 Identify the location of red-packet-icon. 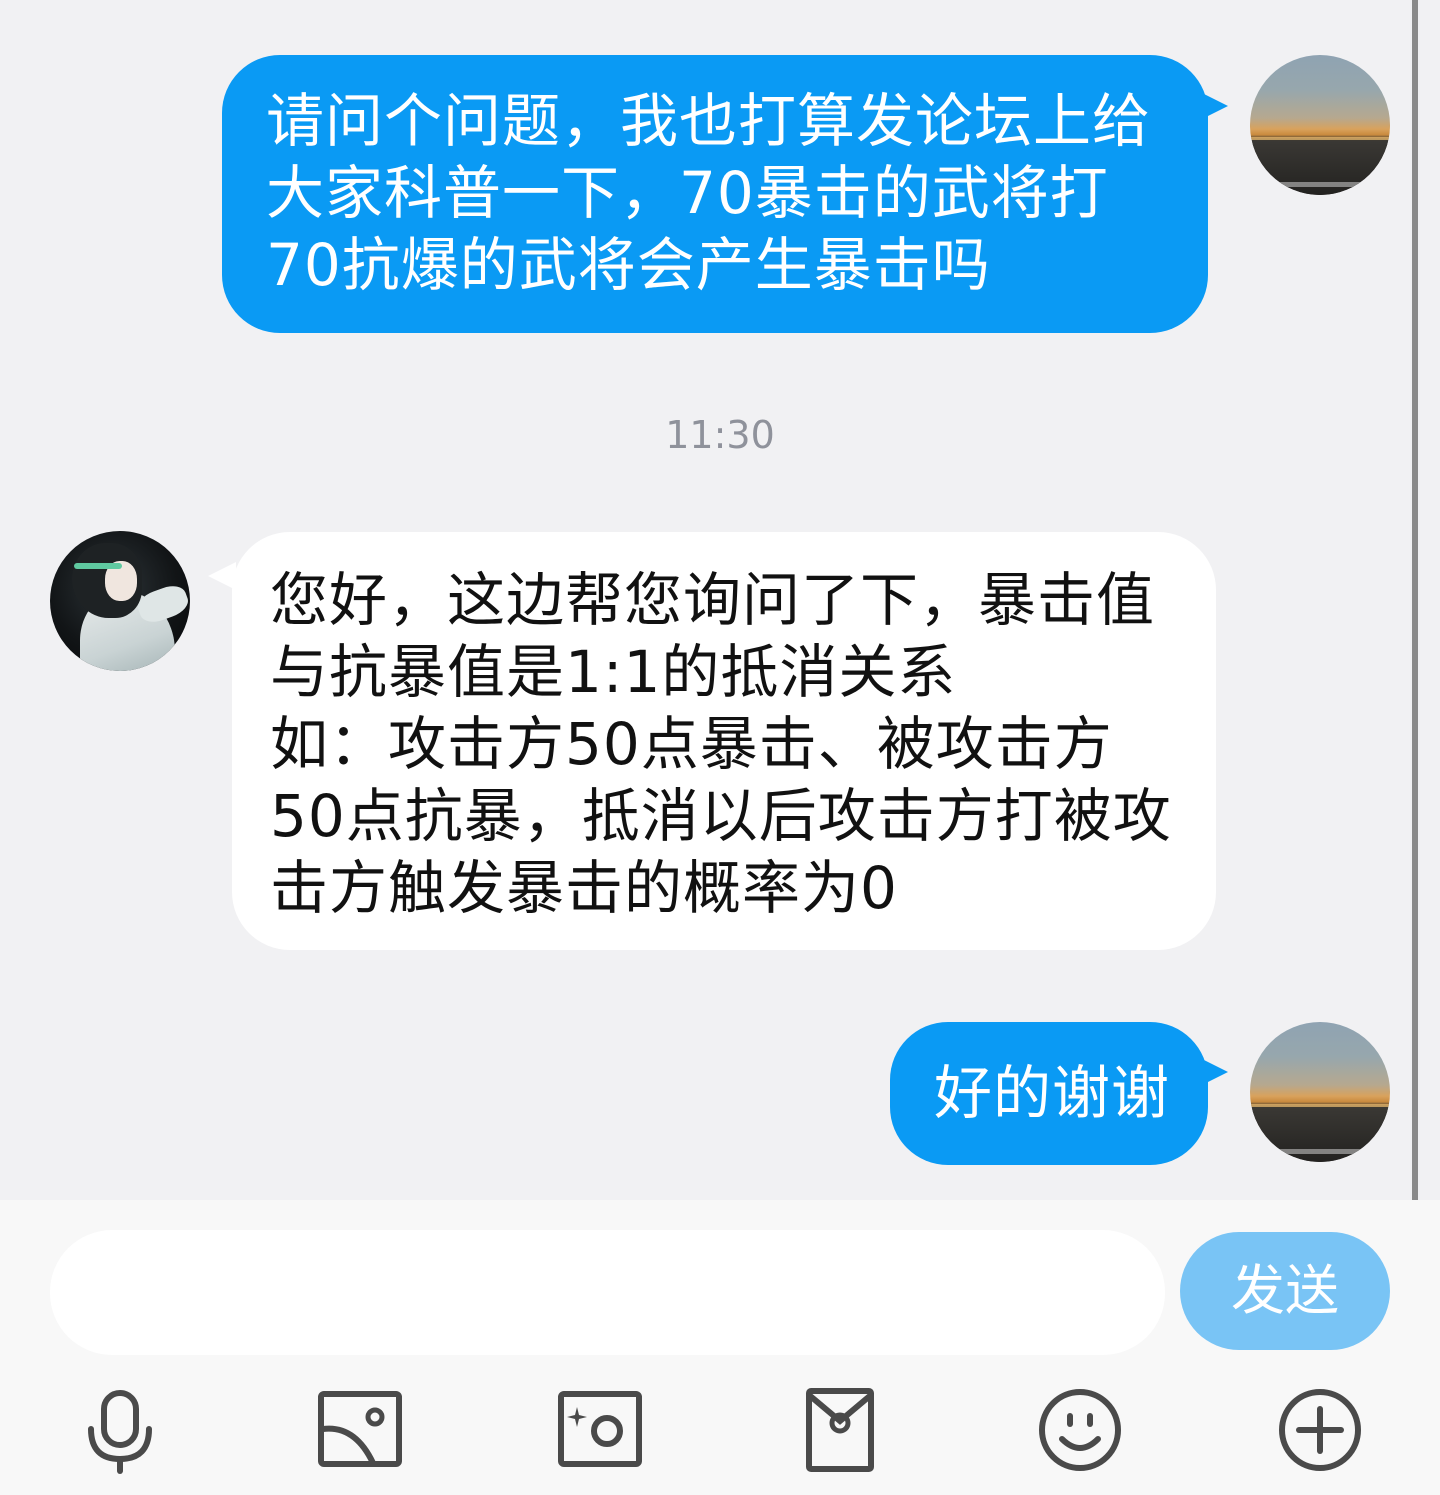
(840, 1430).